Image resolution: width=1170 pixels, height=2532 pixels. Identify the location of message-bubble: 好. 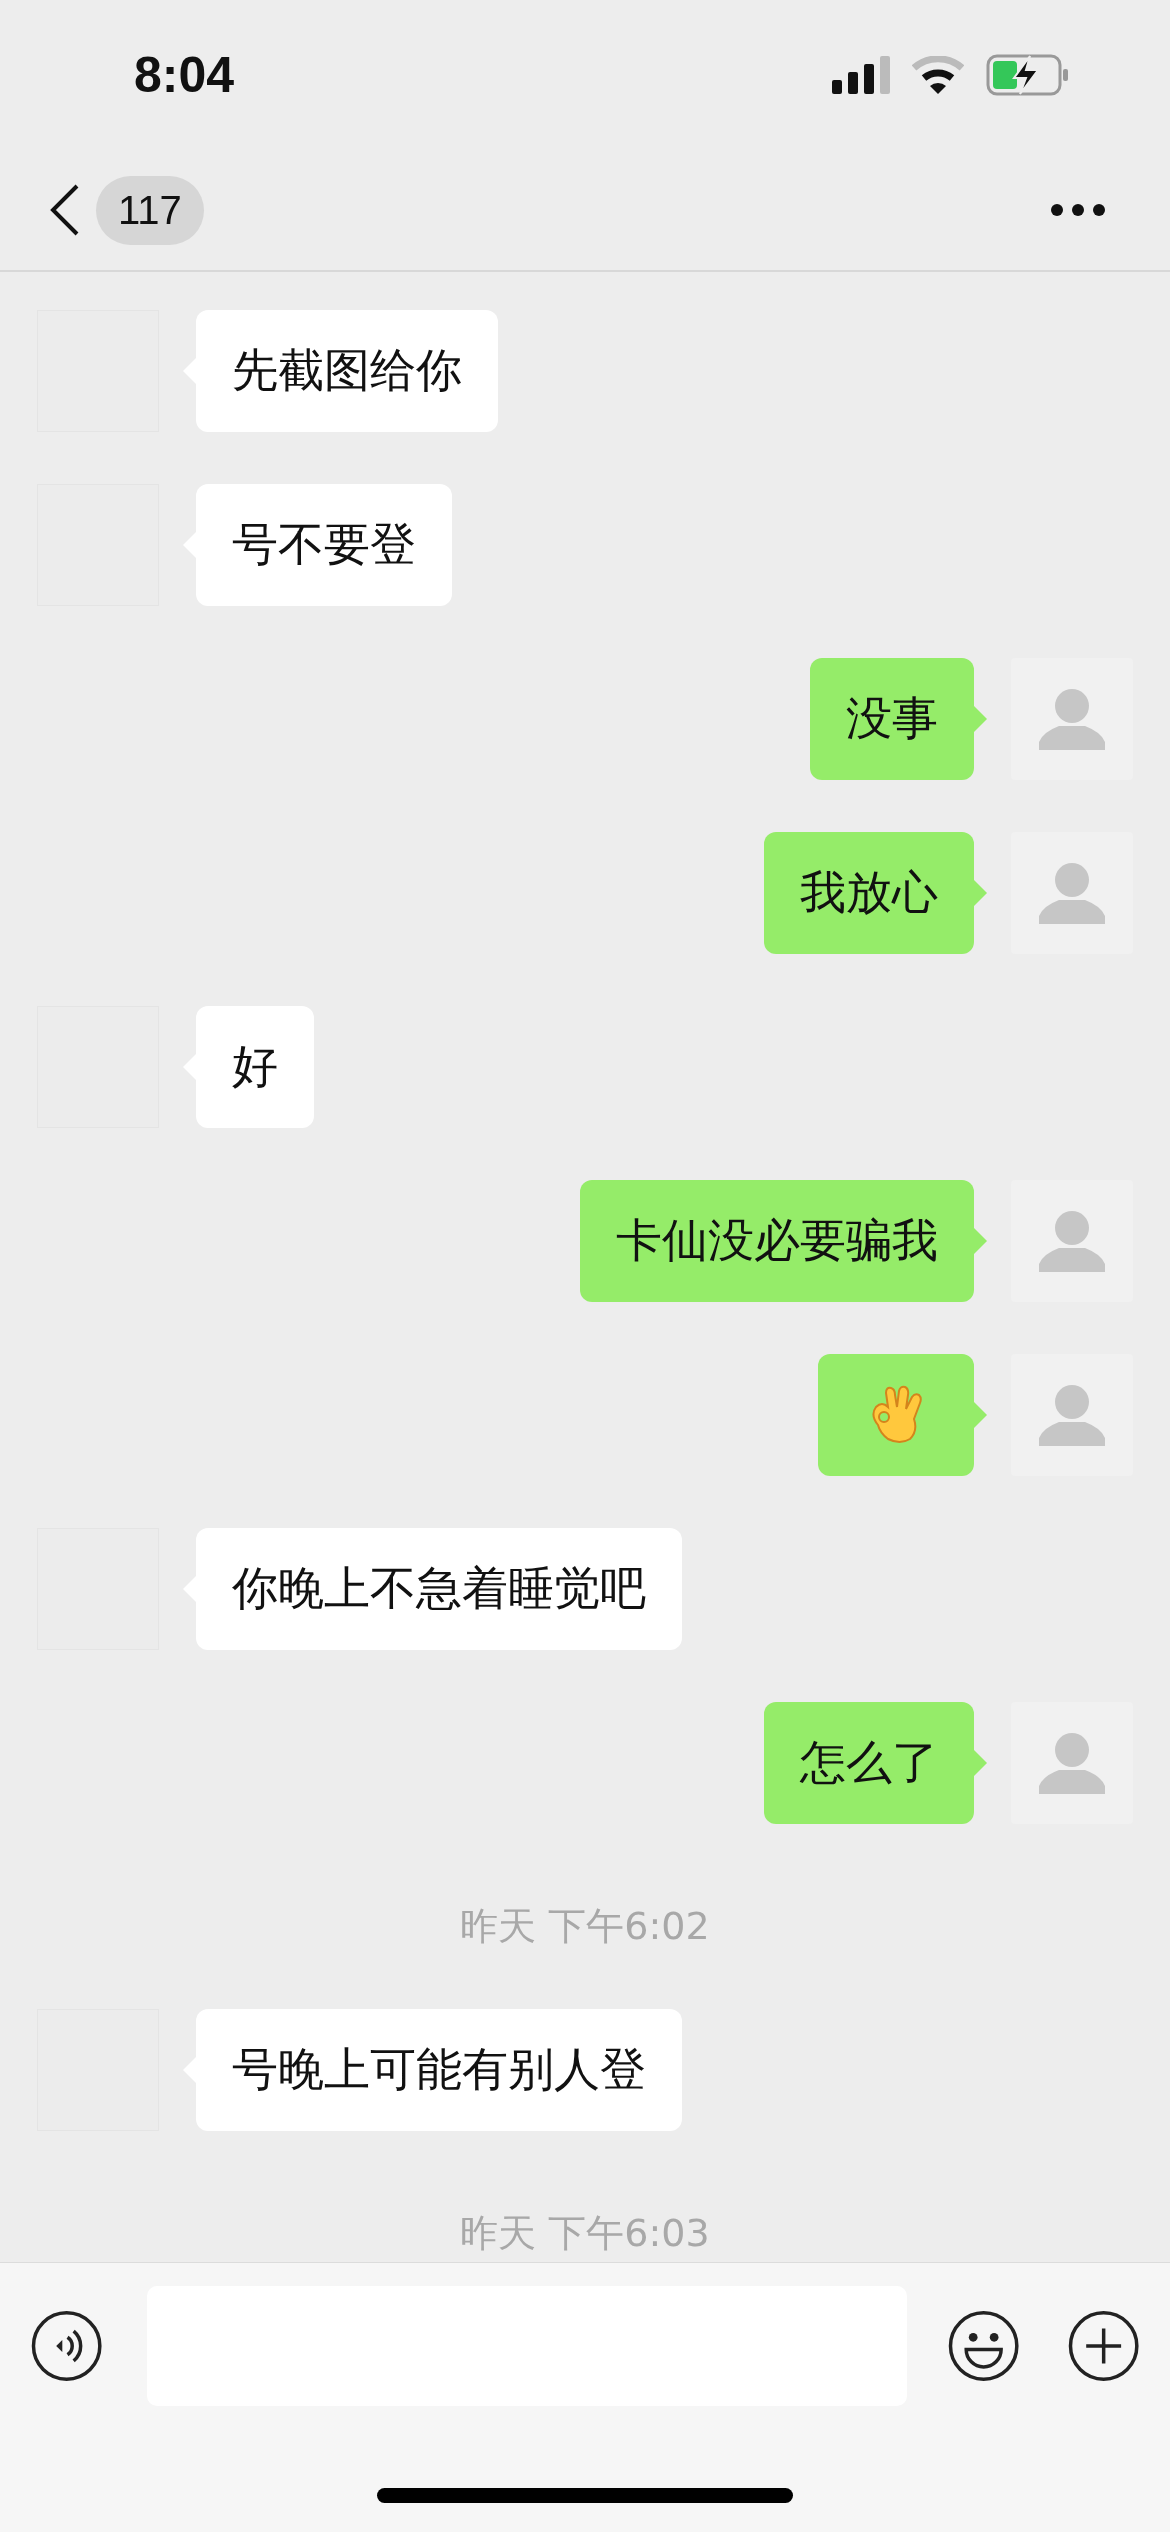
(255, 1067).